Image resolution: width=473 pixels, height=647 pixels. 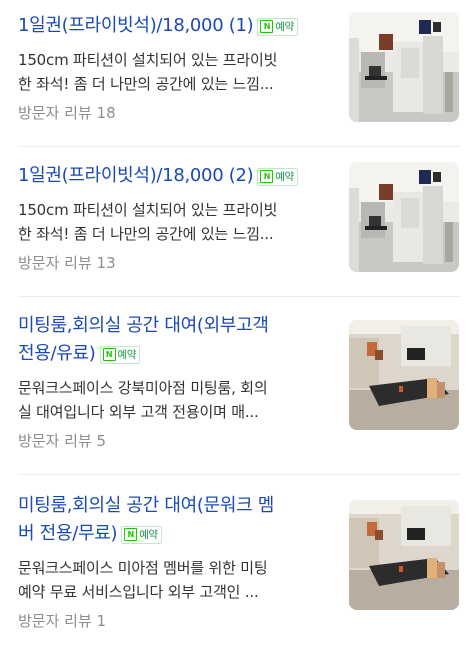 I want to click on result-title-text: 미팅룸,회의실 공간 대여(외부고객, so click(x=178, y=326).